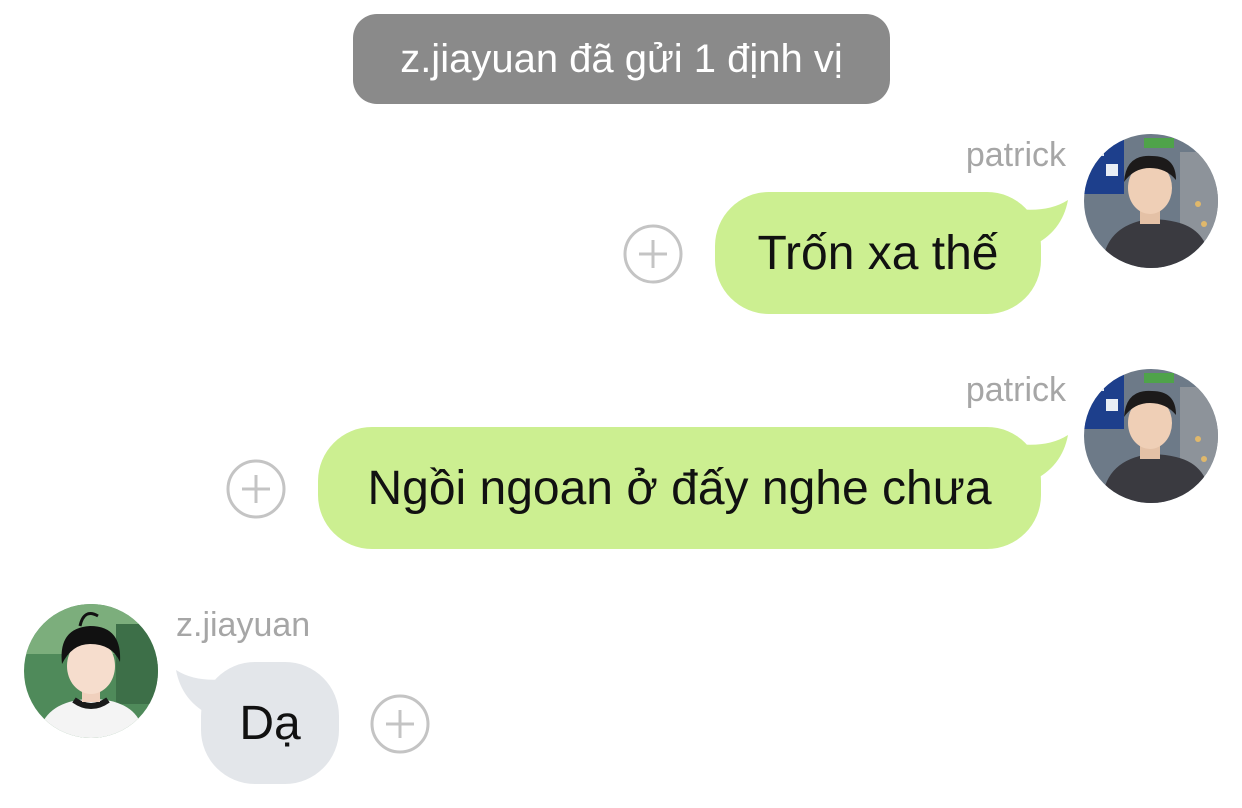 This screenshot has height=808, width=1242. I want to click on message-text: Trốn xa thế, so click(878, 253).